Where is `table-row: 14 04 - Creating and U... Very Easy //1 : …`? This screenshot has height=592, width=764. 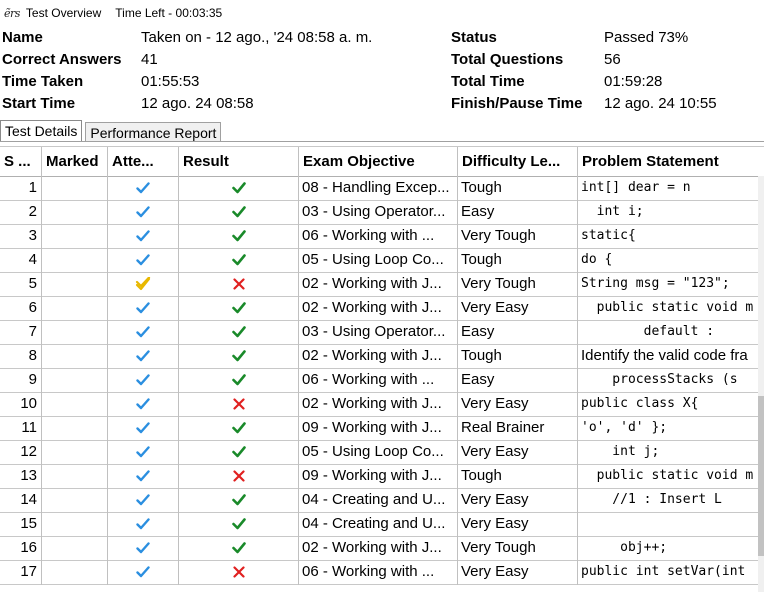
table-row: 14 04 - Creating and U... Very Easy //1 : … is located at coordinates (382, 501).